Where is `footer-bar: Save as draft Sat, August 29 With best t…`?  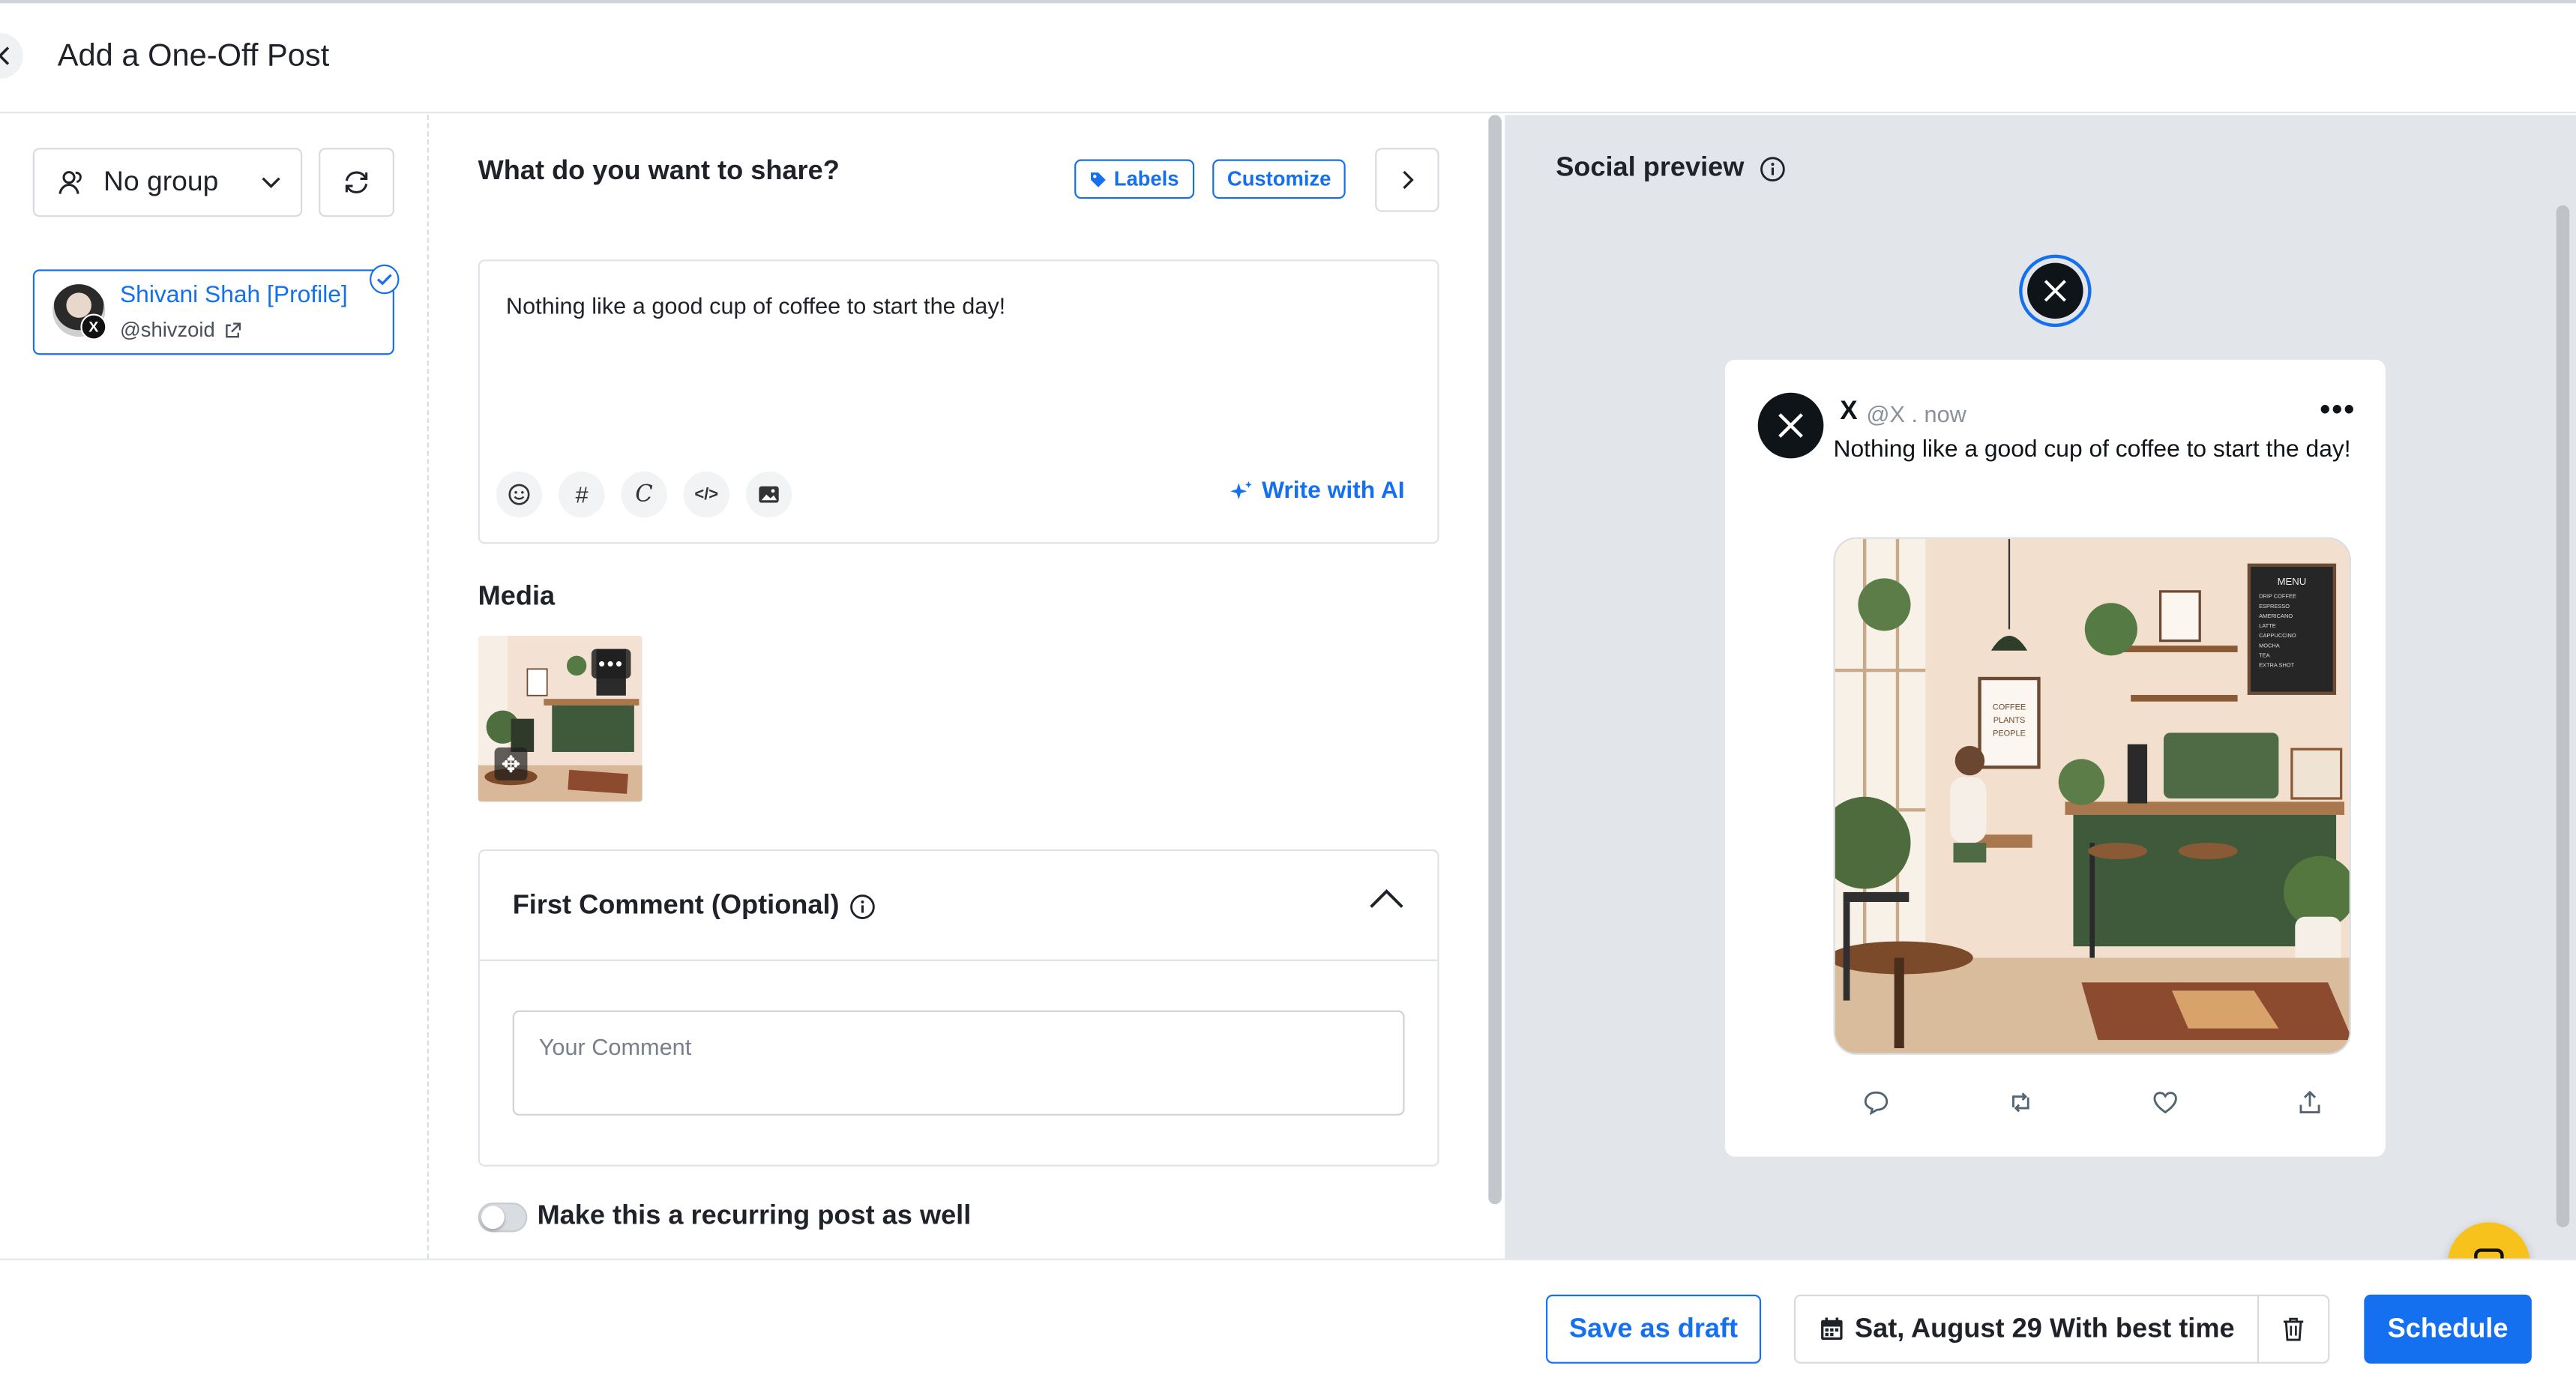
footer-bar: Save as draft Sat, August 29 With best t… is located at coordinates (1288, 1324).